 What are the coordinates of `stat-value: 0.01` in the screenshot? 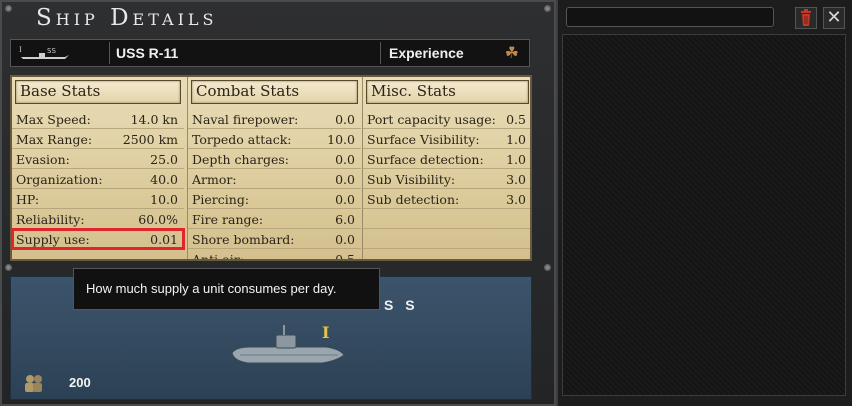 It's located at (164, 239).